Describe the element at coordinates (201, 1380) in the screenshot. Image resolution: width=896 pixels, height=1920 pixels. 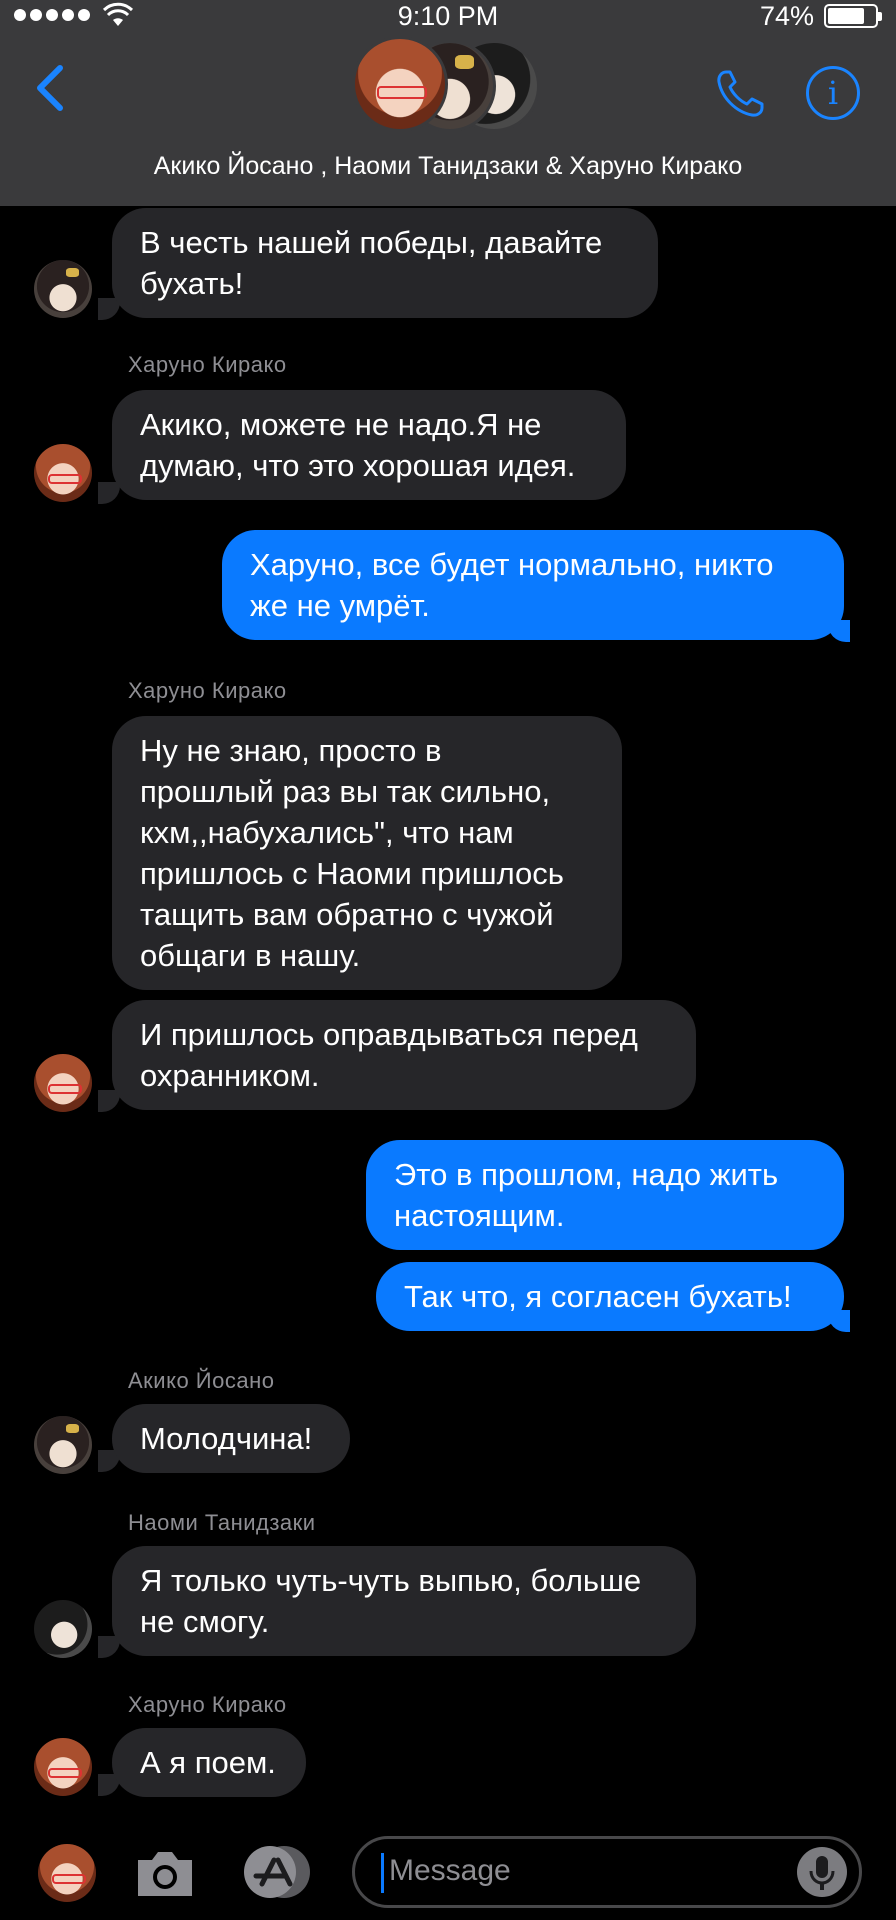
I see `sender-name: Акико Йосано` at that location.